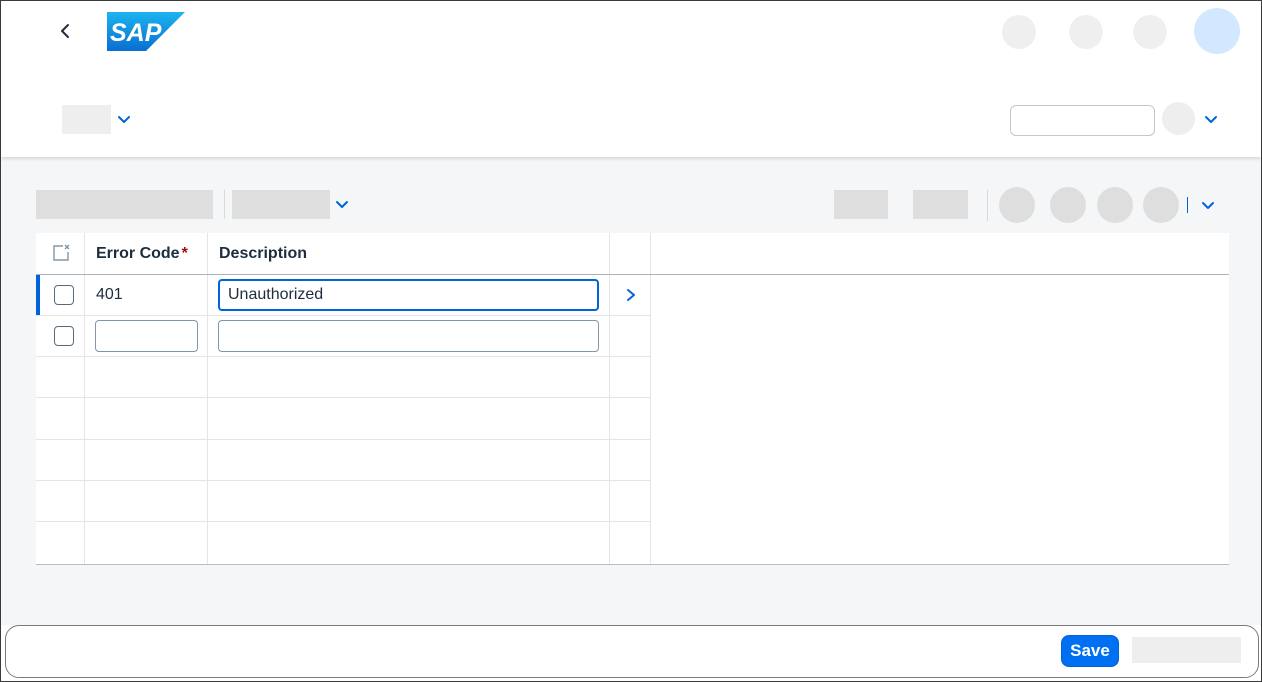 Image resolution: width=1262 pixels, height=682 pixels. Describe the element at coordinates (86, 119) in the screenshot. I see `variant-title-placeholder` at that location.